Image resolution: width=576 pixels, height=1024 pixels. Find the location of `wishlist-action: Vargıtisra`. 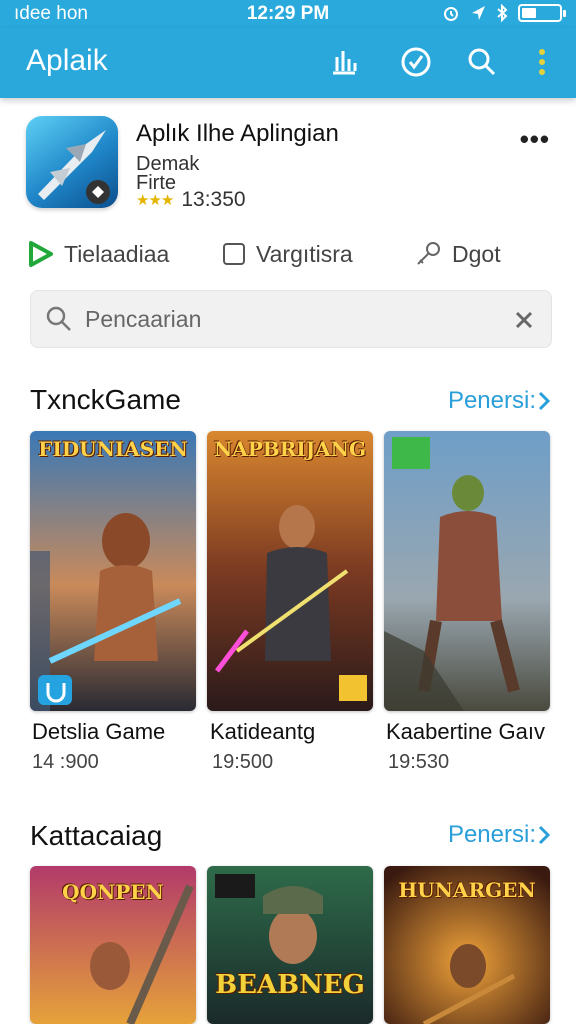

wishlist-action: Vargıtisra is located at coordinates (287, 254).